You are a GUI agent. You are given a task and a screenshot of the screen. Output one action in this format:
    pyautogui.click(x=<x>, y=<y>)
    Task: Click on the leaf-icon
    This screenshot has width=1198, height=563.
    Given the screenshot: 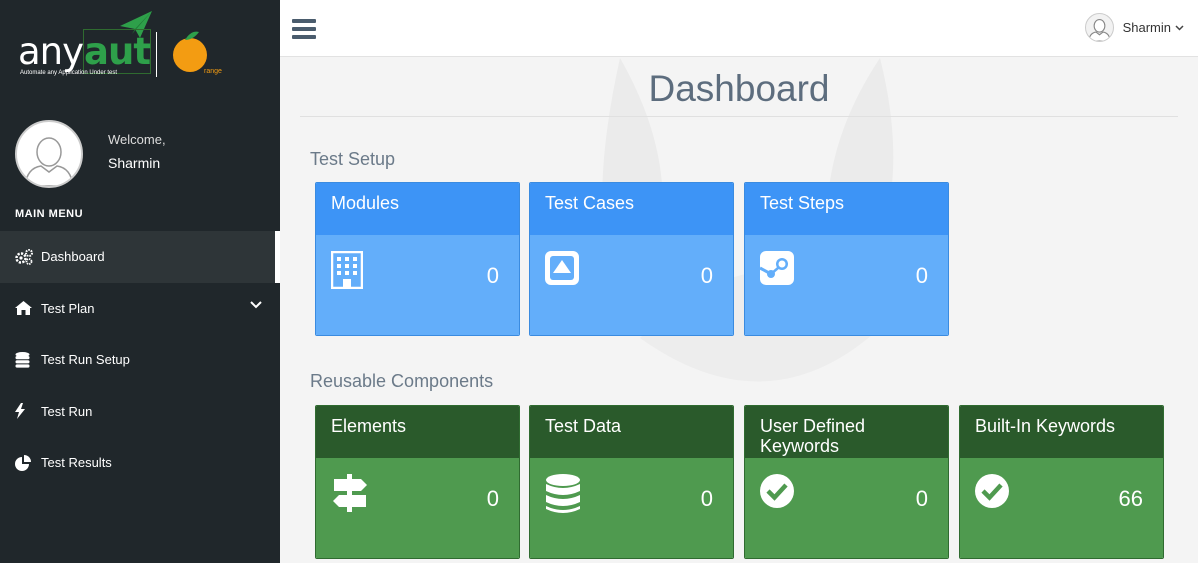 What is the action you would take?
    pyautogui.click(x=192, y=35)
    